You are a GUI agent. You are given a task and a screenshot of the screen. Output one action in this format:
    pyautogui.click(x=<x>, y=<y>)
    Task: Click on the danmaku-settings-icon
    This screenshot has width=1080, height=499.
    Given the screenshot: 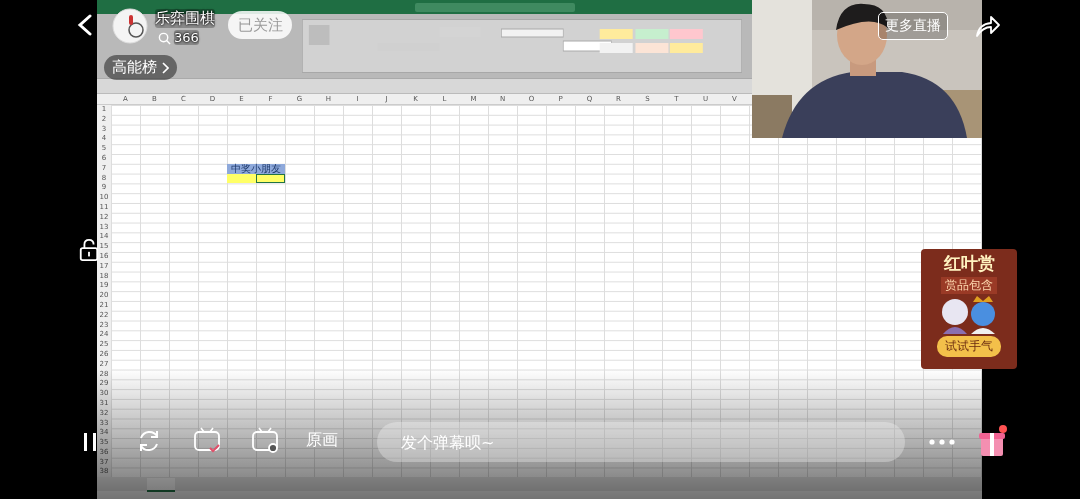 What is the action you would take?
    pyautogui.click(x=265, y=440)
    